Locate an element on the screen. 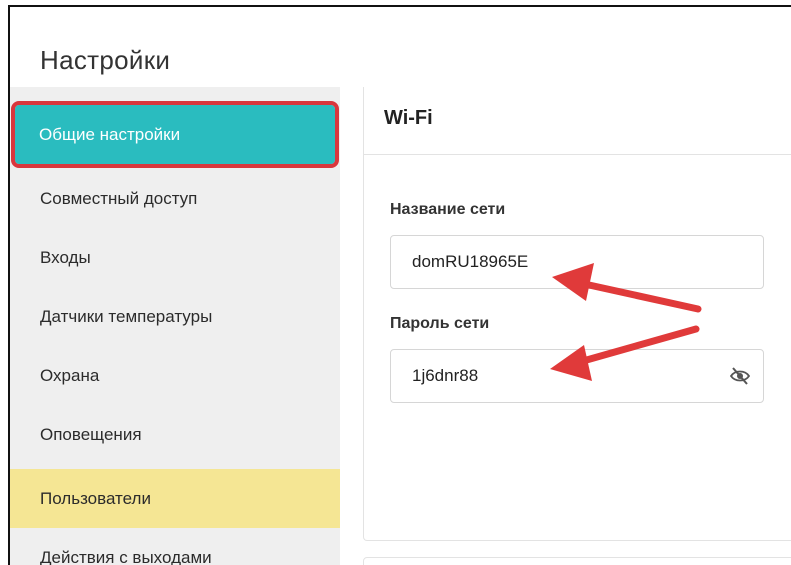  sidebar-item-shared-access: Совместный доступ is located at coordinates (175, 198).